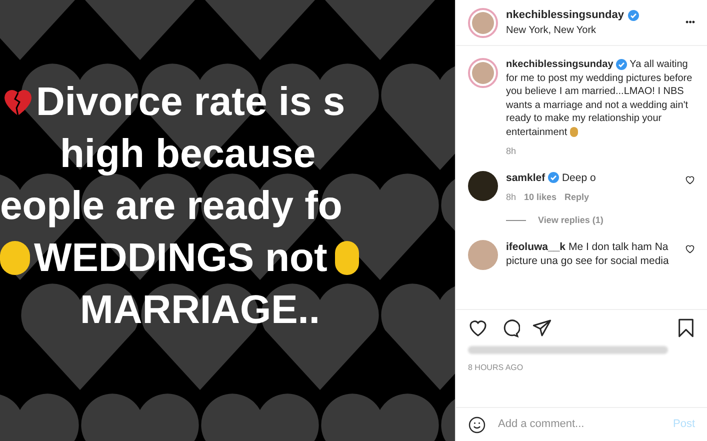 The image size is (707, 441). I want to click on view-replies-button: View replies (1), so click(571, 221).